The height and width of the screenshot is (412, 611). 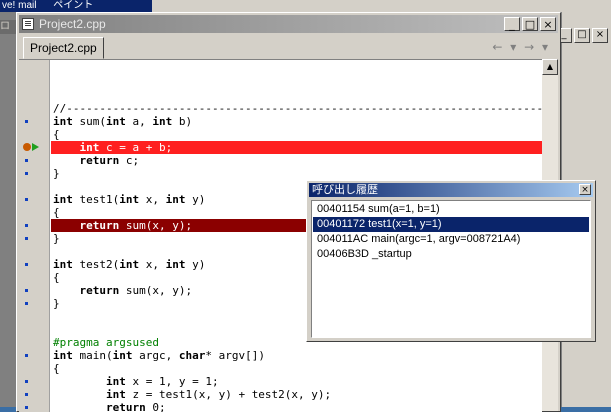 I want to click on call-stack-titlebar: 呼び出し履歴 ×, so click(x=451, y=190).